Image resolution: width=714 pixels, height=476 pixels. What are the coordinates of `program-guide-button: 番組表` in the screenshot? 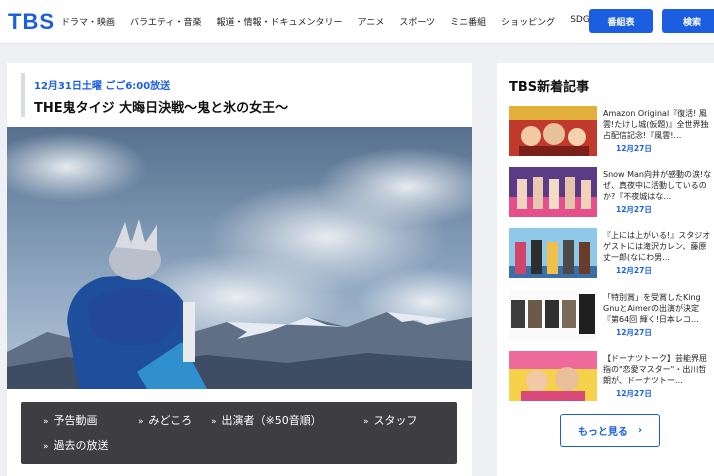 It's located at (621, 21).